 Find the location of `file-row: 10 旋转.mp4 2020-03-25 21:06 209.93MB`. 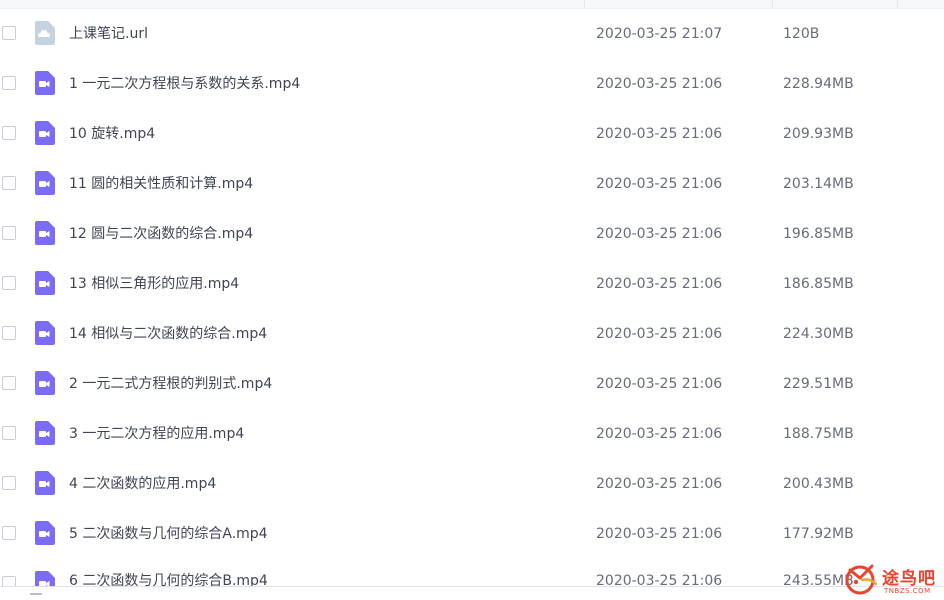

file-row: 10 旋转.mp4 2020-03-25 21:06 209.93MB is located at coordinates (472, 134).